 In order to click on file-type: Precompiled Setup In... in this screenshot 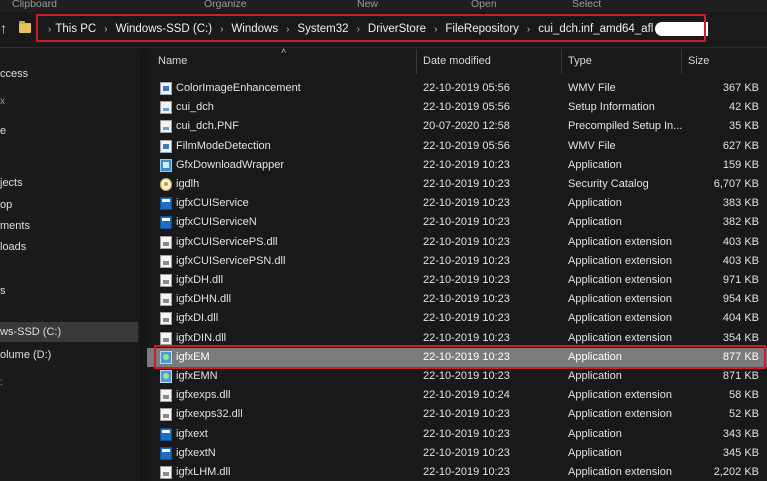, I will do `click(625, 126)`.